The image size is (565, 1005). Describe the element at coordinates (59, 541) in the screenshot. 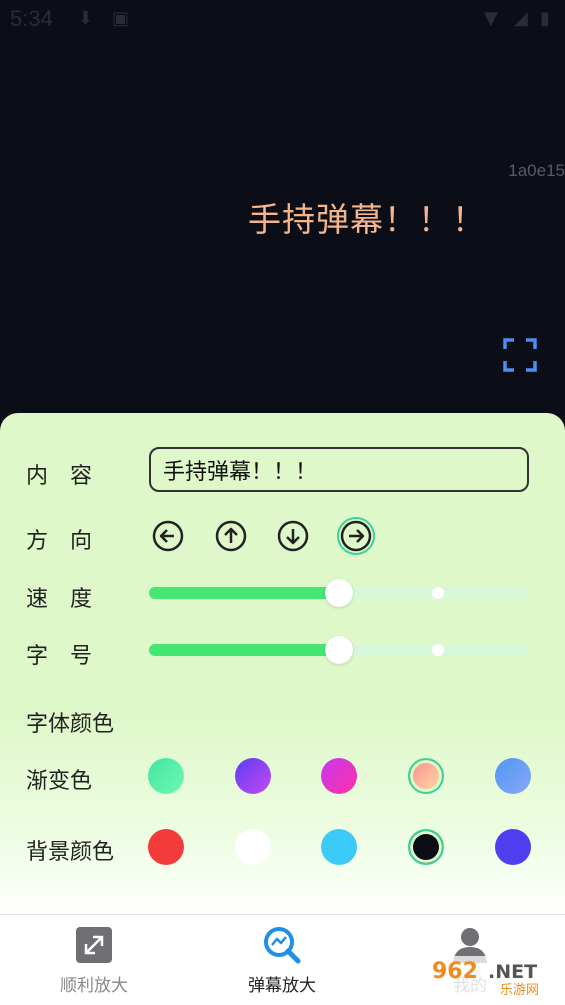

I see `direction-label: 方 向` at that location.